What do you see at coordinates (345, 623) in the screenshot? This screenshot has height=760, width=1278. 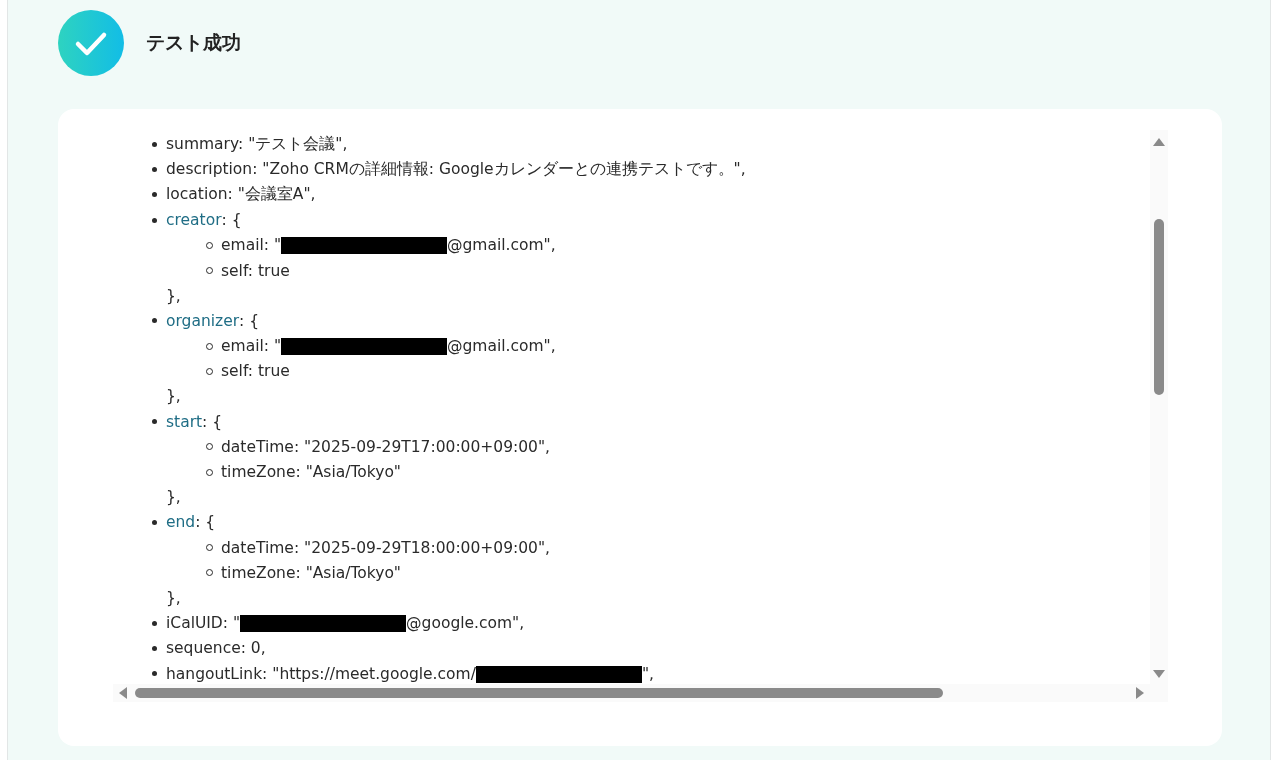 I see `json-field: iCalUID: " @google.com",` at bounding box center [345, 623].